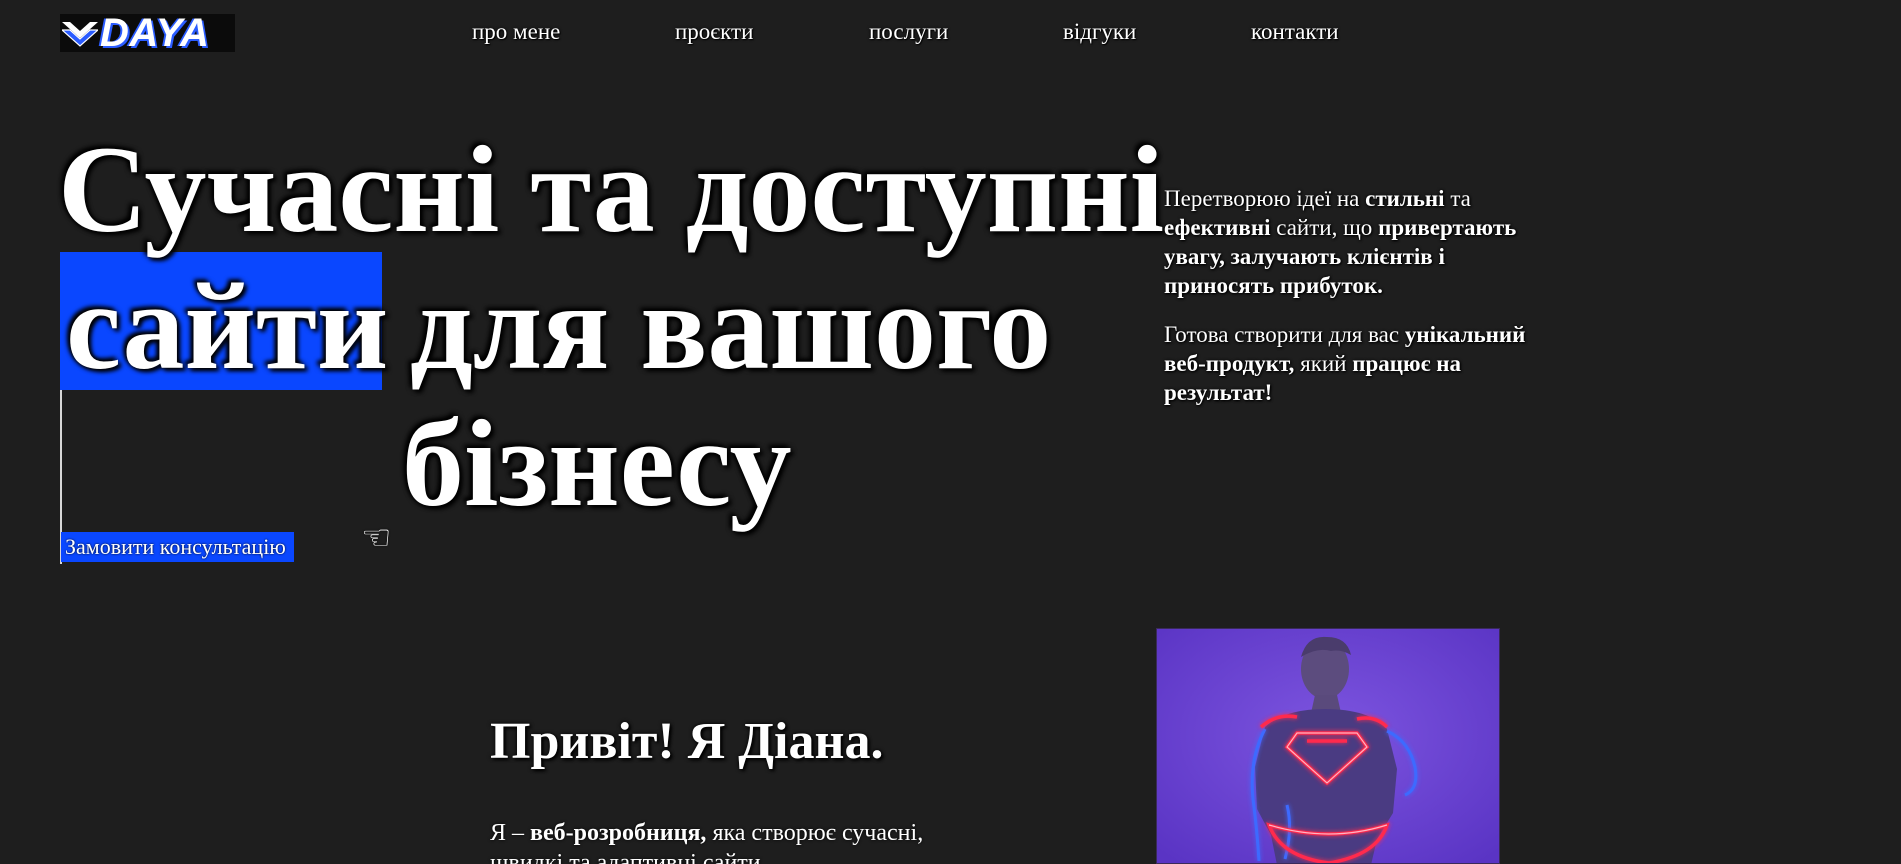 The image size is (1901, 864). Describe the element at coordinates (1405, 198) in the screenshot. I see `intro-bold: стильні` at that location.